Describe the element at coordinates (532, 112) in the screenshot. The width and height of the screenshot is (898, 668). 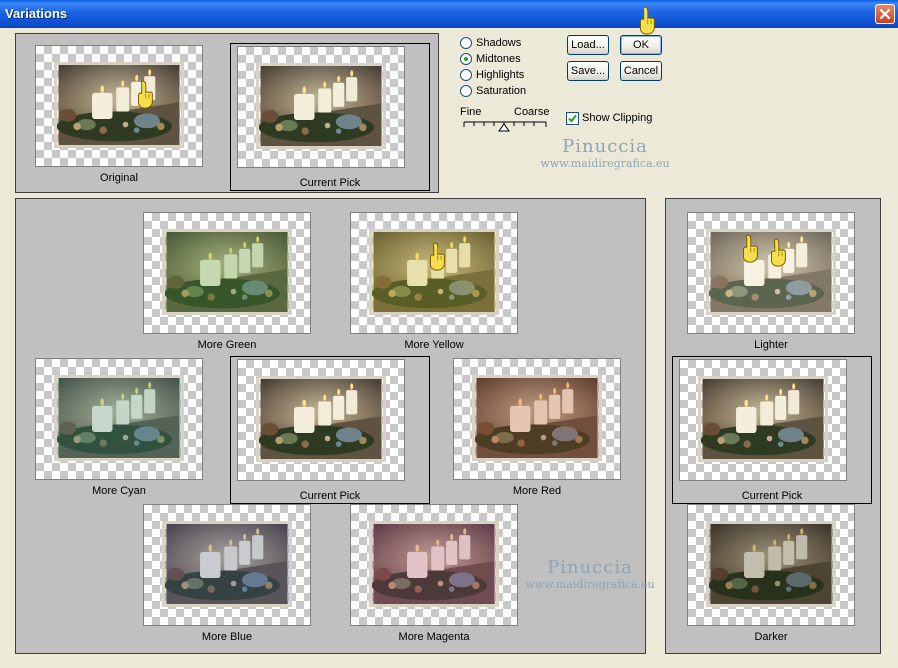
I see `slider-coarse-label: Coarse` at that location.